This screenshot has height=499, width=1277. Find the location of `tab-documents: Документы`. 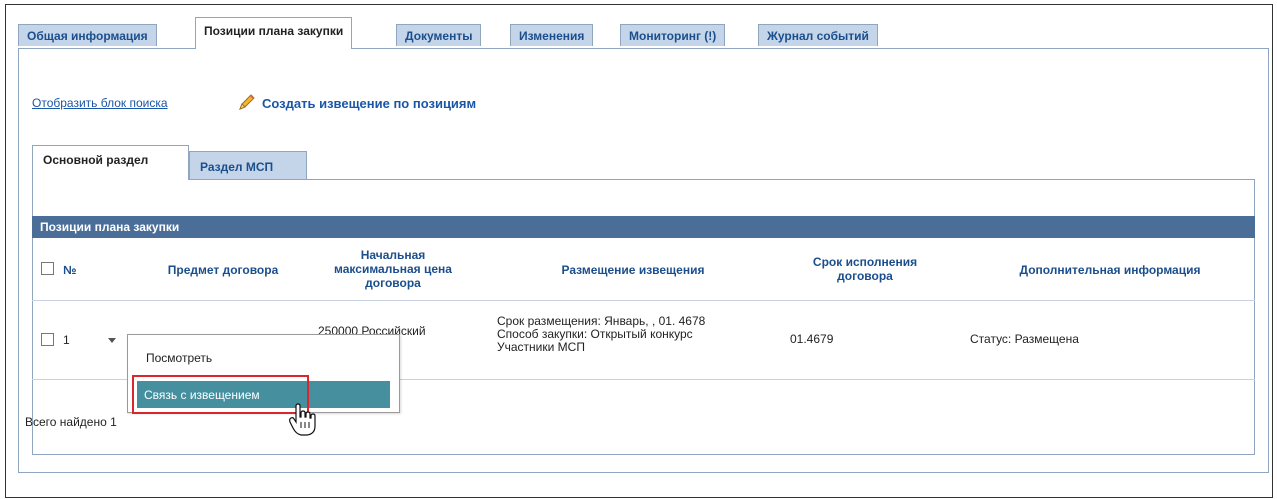

tab-documents: Документы is located at coordinates (439, 35).